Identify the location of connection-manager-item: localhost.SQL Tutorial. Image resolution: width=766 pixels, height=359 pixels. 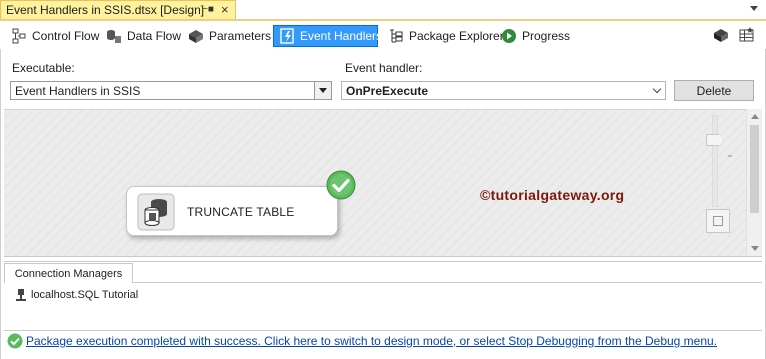
(76, 295).